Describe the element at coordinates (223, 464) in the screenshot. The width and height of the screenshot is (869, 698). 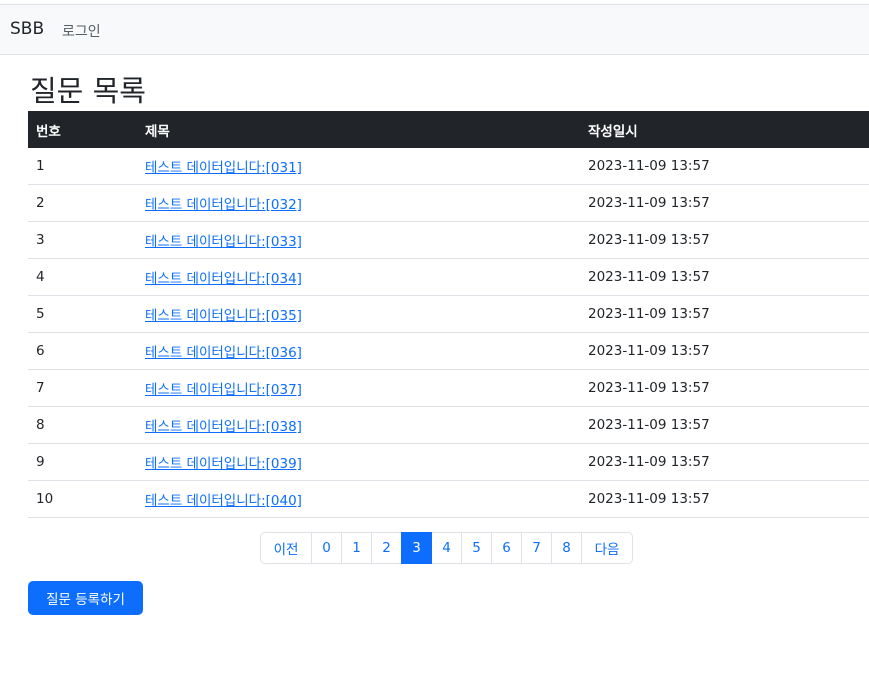
I see `question-subject-link: 테스트 데이터입니다:[039]` at that location.